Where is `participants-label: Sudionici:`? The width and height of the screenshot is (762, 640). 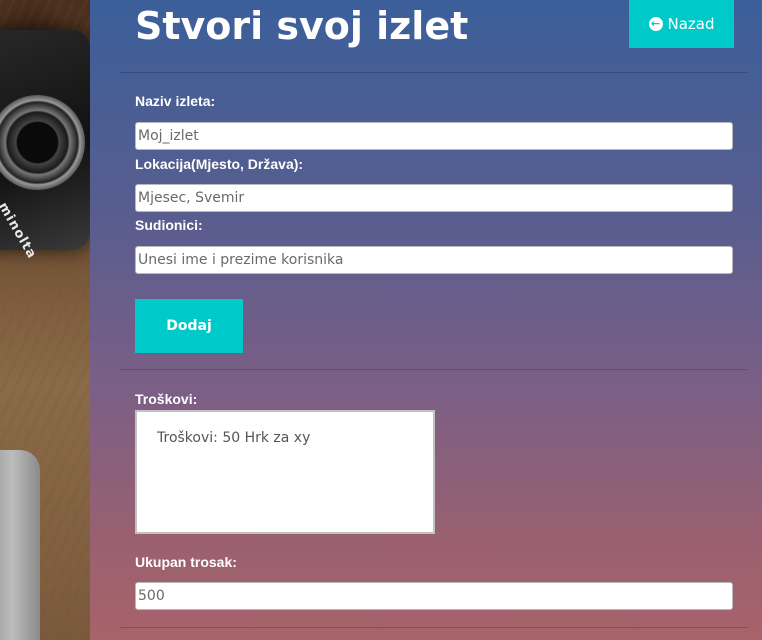 participants-label: Sudionici: is located at coordinates (169, 225).